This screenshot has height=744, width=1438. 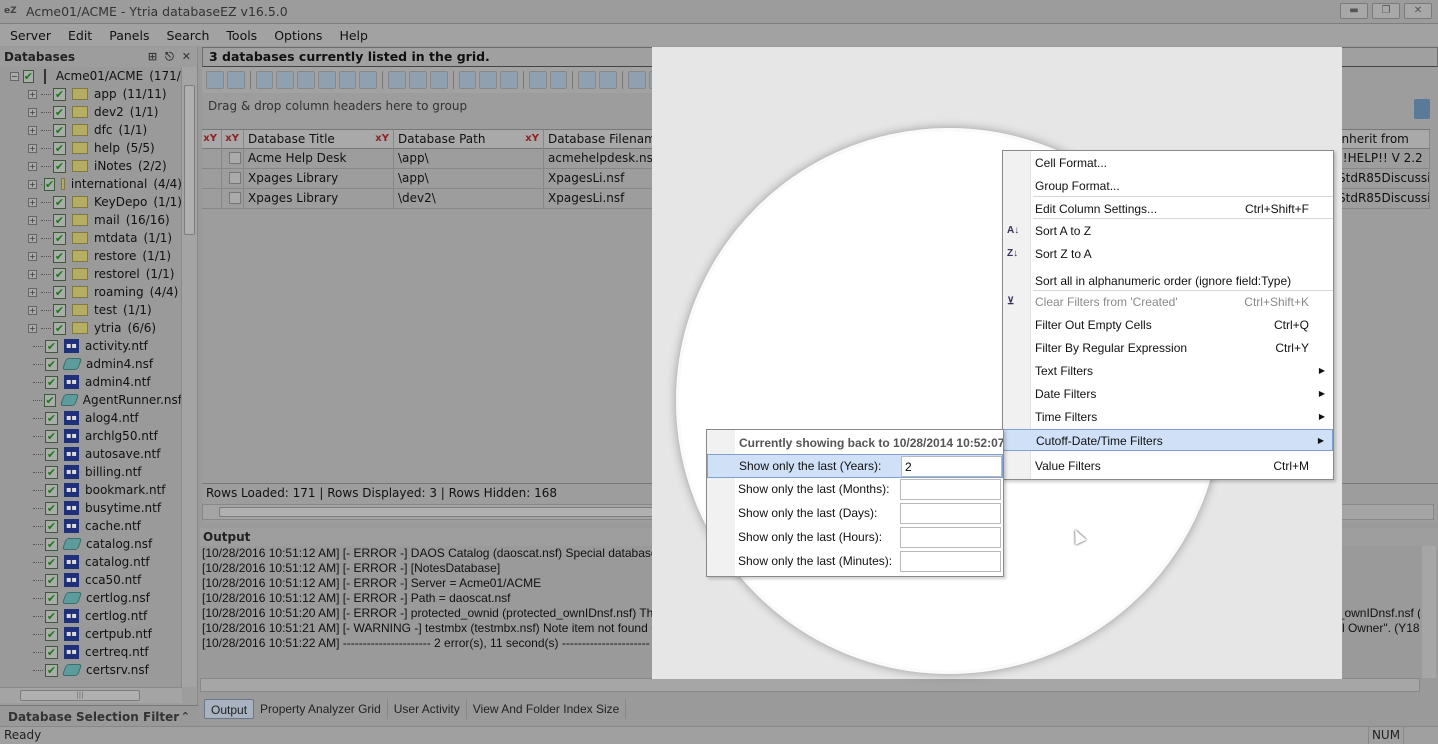 I want to click on tree-folder: + ✔ restore (1/1), so click(x=91, y=256).